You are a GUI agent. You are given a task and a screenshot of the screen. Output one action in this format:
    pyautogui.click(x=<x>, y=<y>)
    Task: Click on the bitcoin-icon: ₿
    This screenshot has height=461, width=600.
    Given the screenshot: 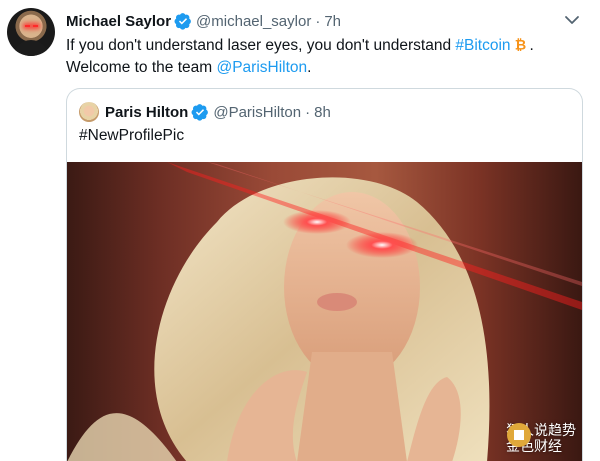 What is the action you would take?
    pyautogui.click(x=519, y=45)
    